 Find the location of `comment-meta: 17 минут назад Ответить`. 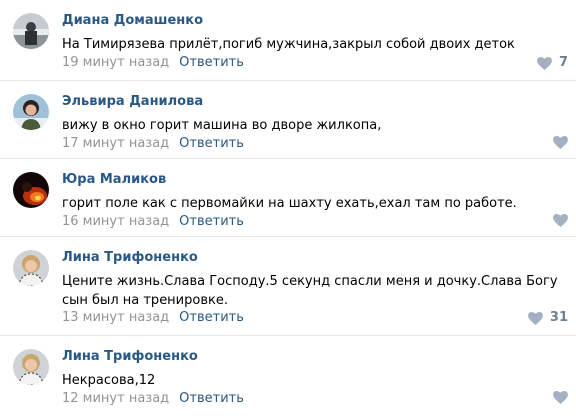

comment-meta: 17 минут назад Ответить is located at coordinates (153, 144).